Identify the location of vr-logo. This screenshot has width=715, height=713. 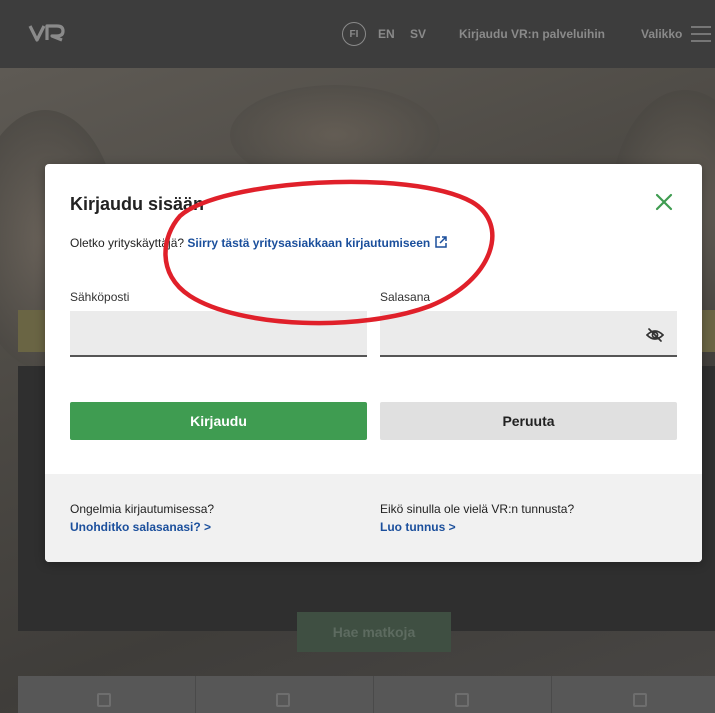
(48, 33).